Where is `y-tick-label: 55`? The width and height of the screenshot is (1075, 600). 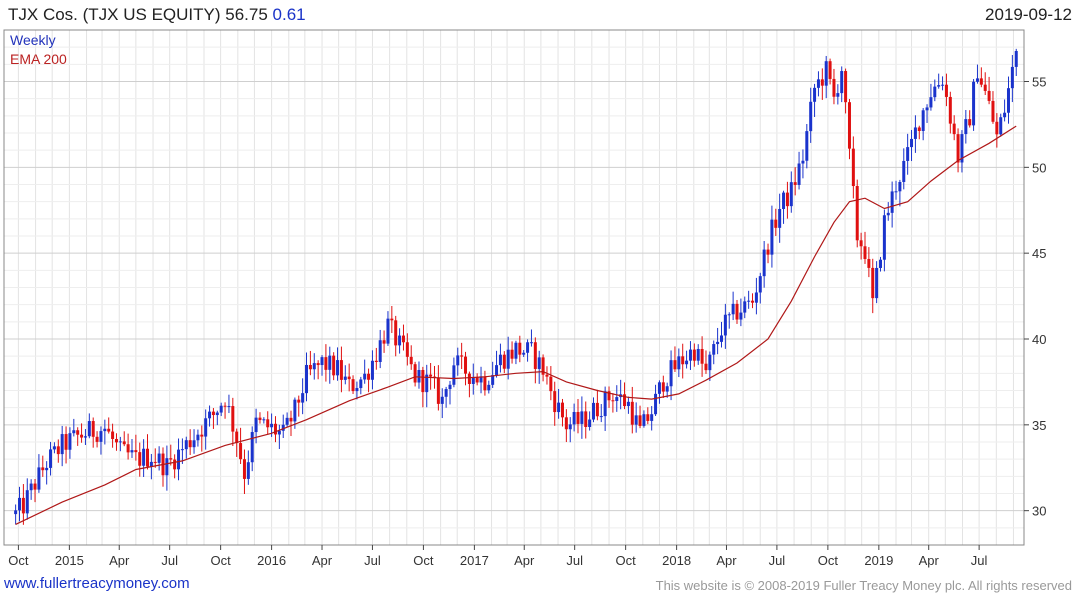 y-tick-label: 55 is located at coordinates (1039, 82).